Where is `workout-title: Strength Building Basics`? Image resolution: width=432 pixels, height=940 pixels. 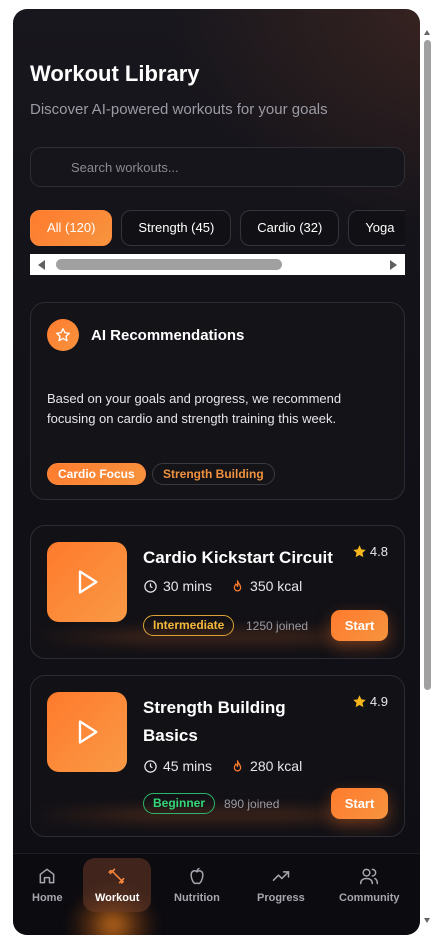
workout-title: Strength Building Basics is located at coordinates (214, 721).